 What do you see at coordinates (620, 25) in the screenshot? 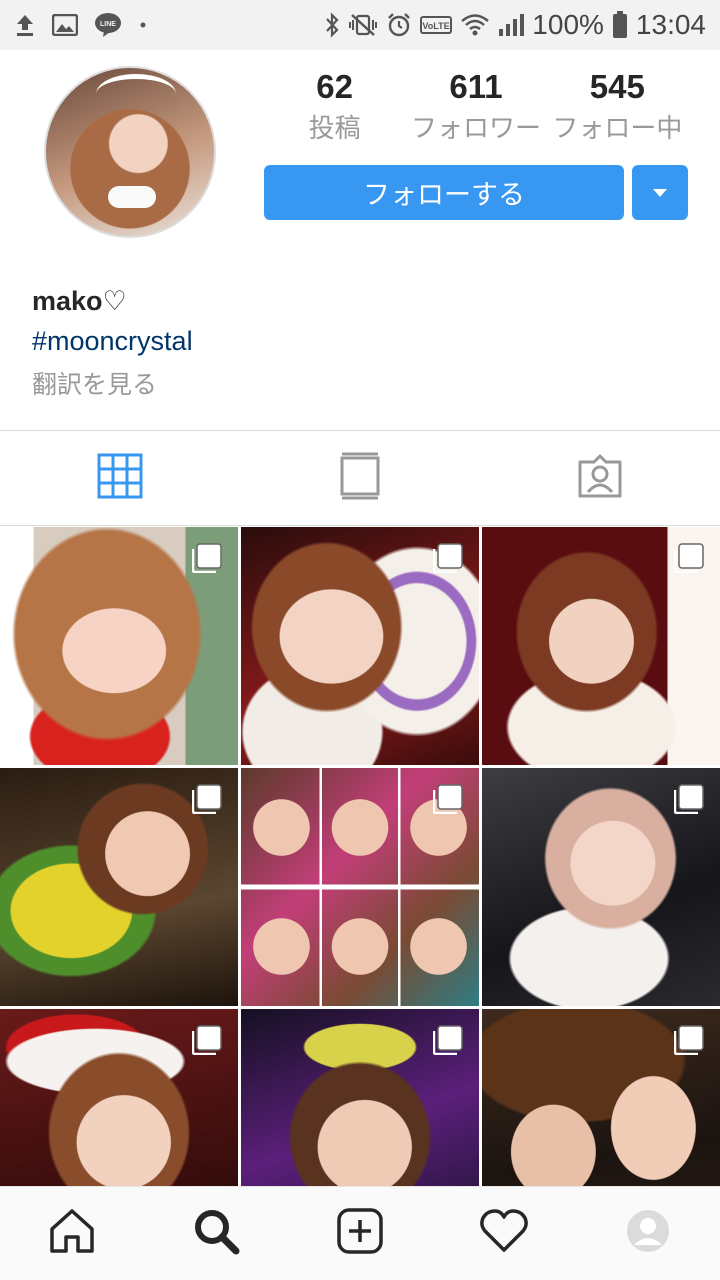
I see `battery-icon` at bounding box center [620, 25].